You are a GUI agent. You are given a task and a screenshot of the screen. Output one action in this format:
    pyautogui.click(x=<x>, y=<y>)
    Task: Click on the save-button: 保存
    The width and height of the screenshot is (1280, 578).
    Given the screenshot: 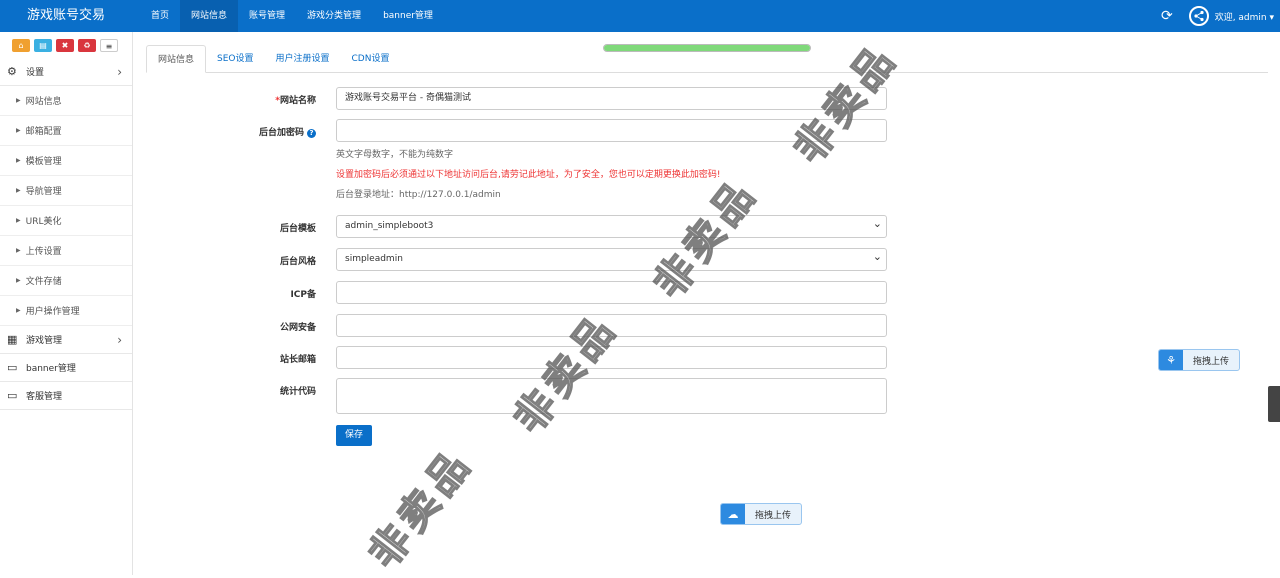 What is the action you would take?
    pyautogui.click(x=354, y=435)
    